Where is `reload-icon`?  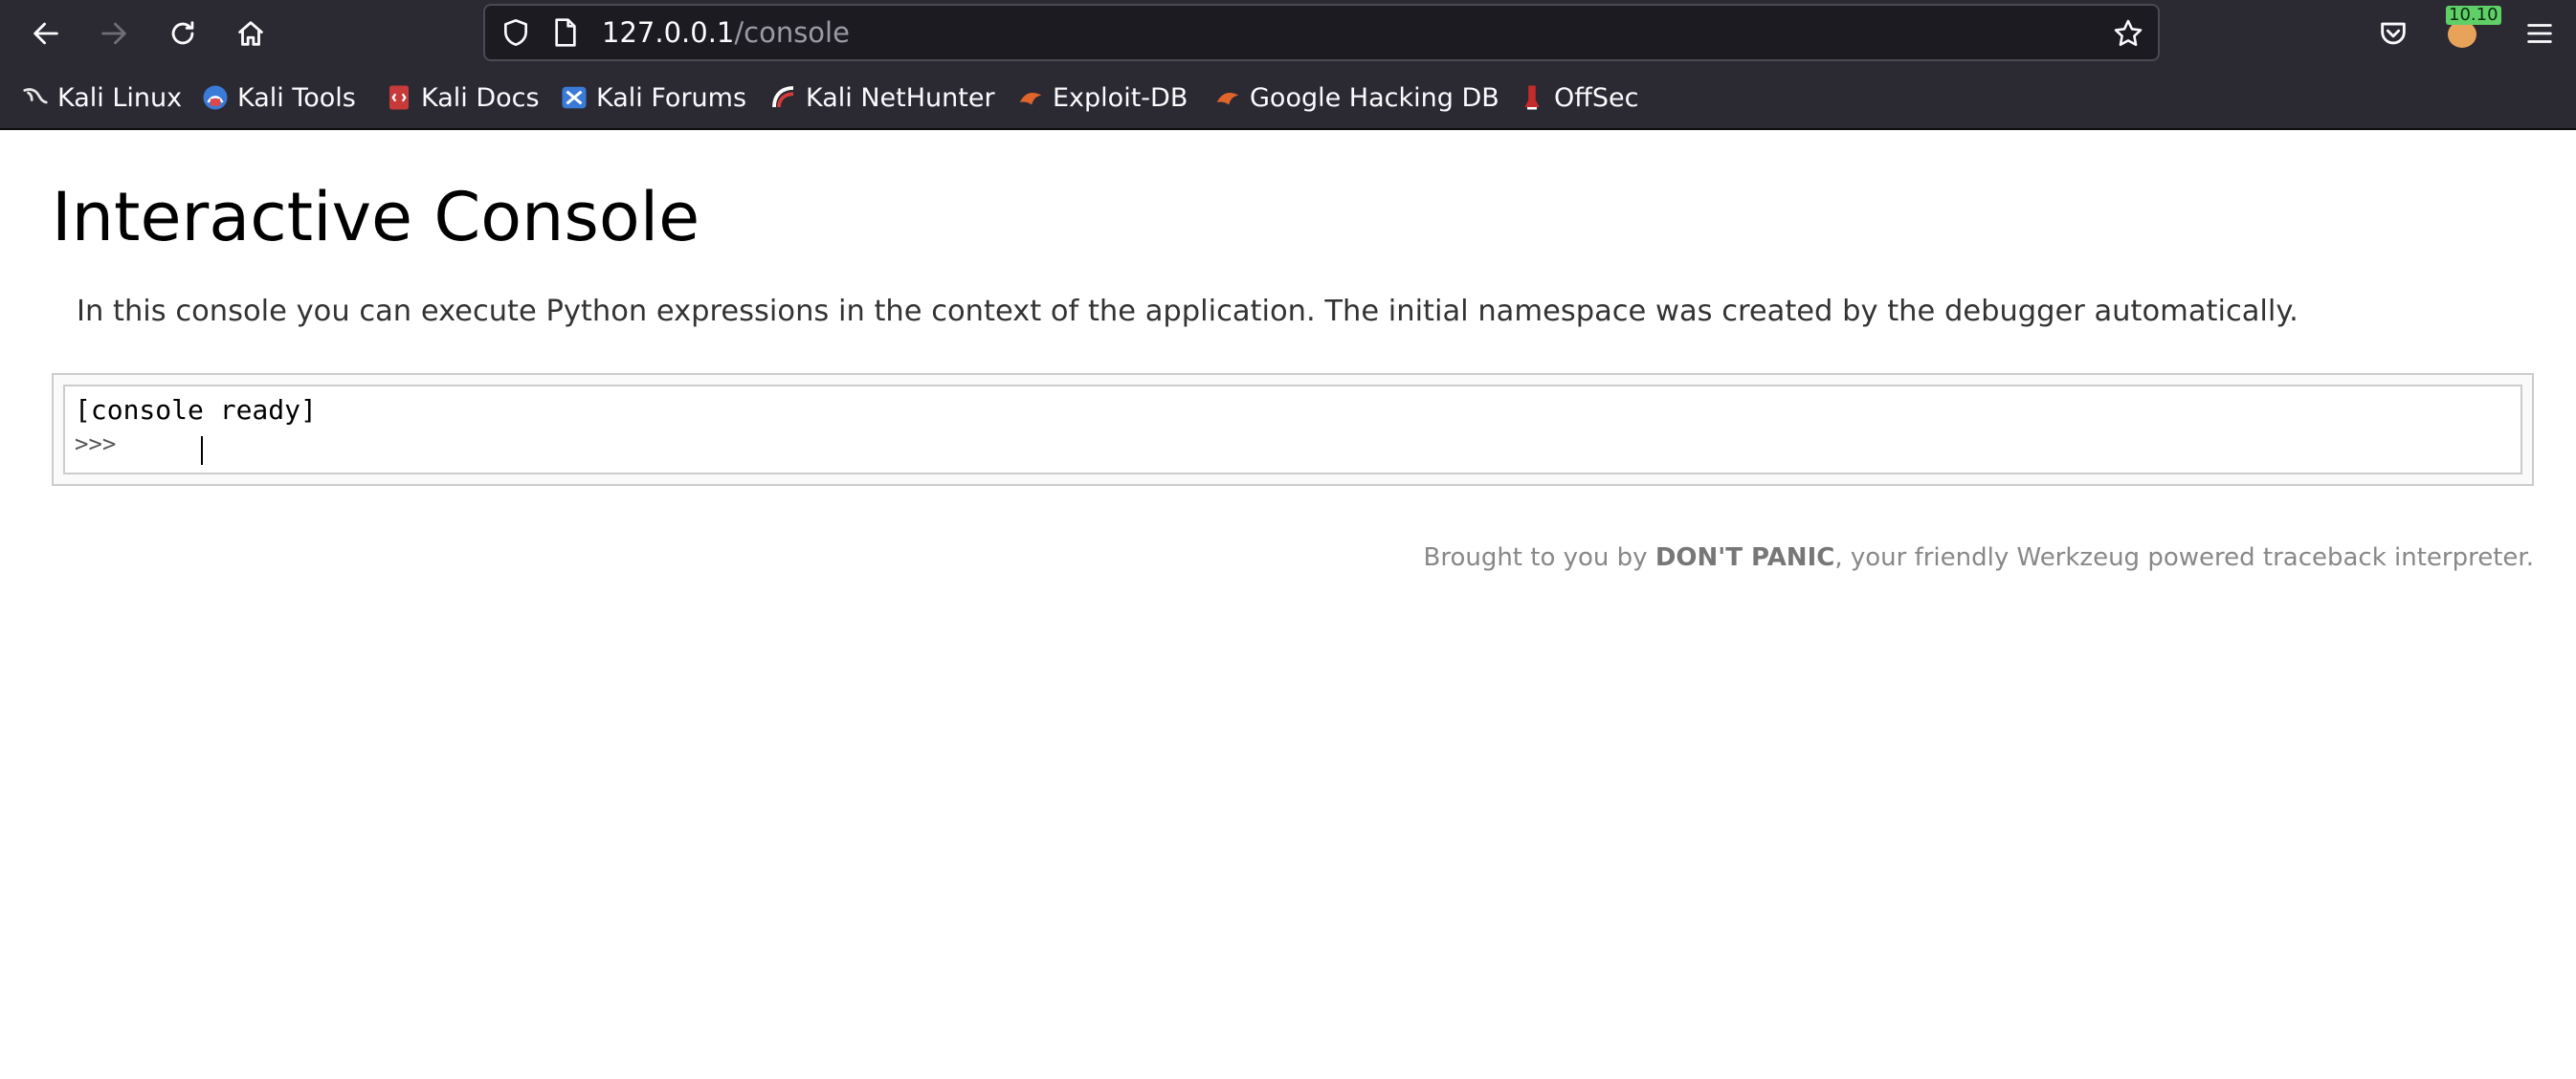 reload-icon is located at coordinates (182, 33).